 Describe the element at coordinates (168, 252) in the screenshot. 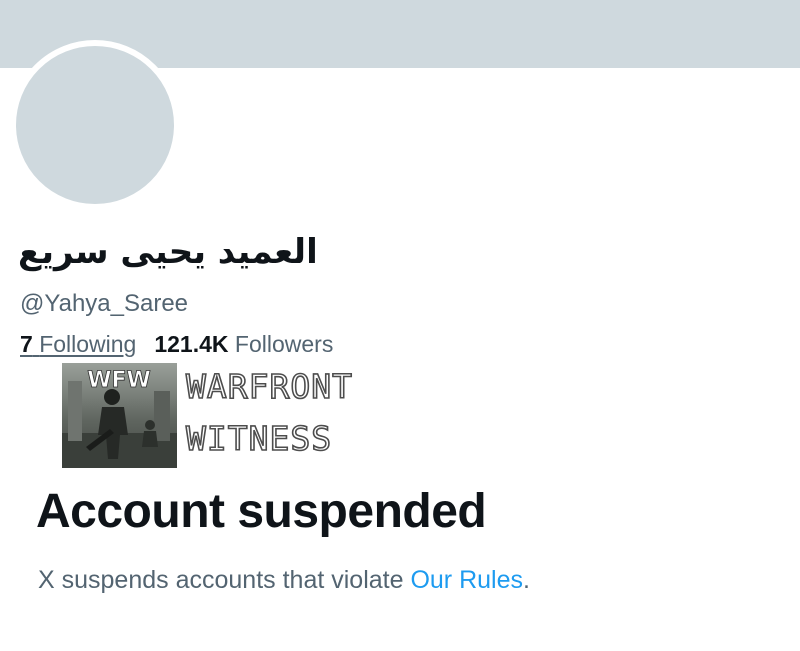

I see `display-name: العميد يحيى سريع` at that location.